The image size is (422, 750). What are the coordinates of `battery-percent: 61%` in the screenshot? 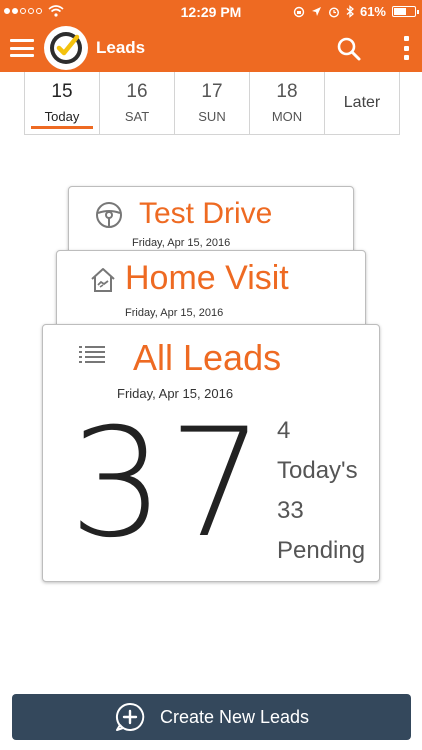 It's located at (372, 11).